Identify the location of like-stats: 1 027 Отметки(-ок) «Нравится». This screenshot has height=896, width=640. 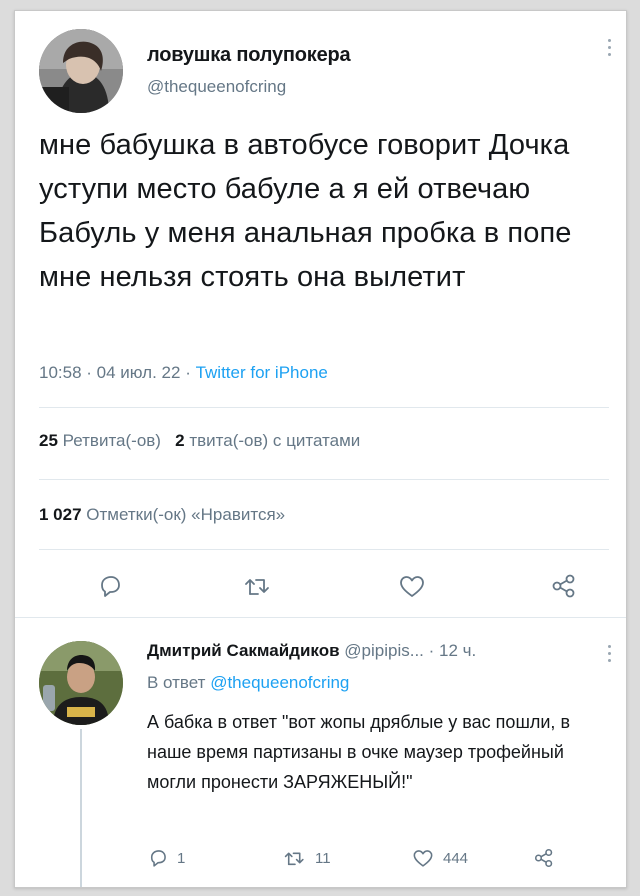
(162, 515).